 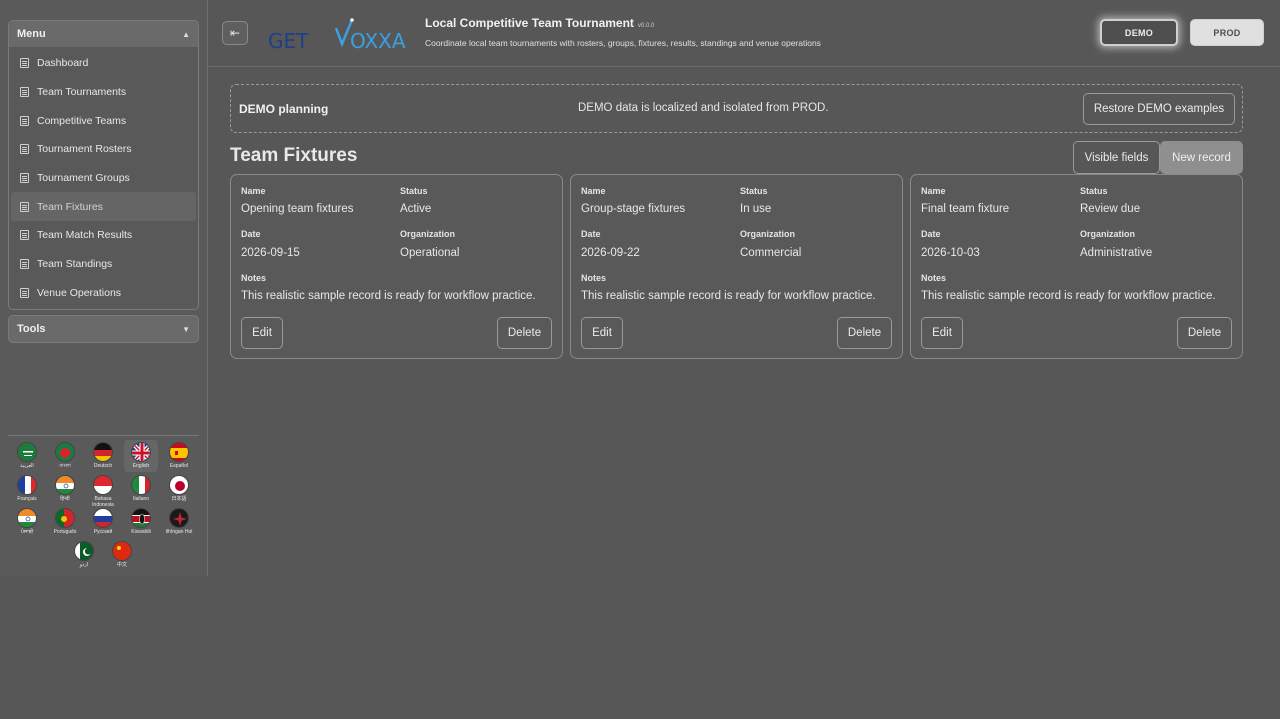 What do you see at coordinates (27, 466) in the screenshot?
I see `language-label: العربية` at bounding box center [27, 466].